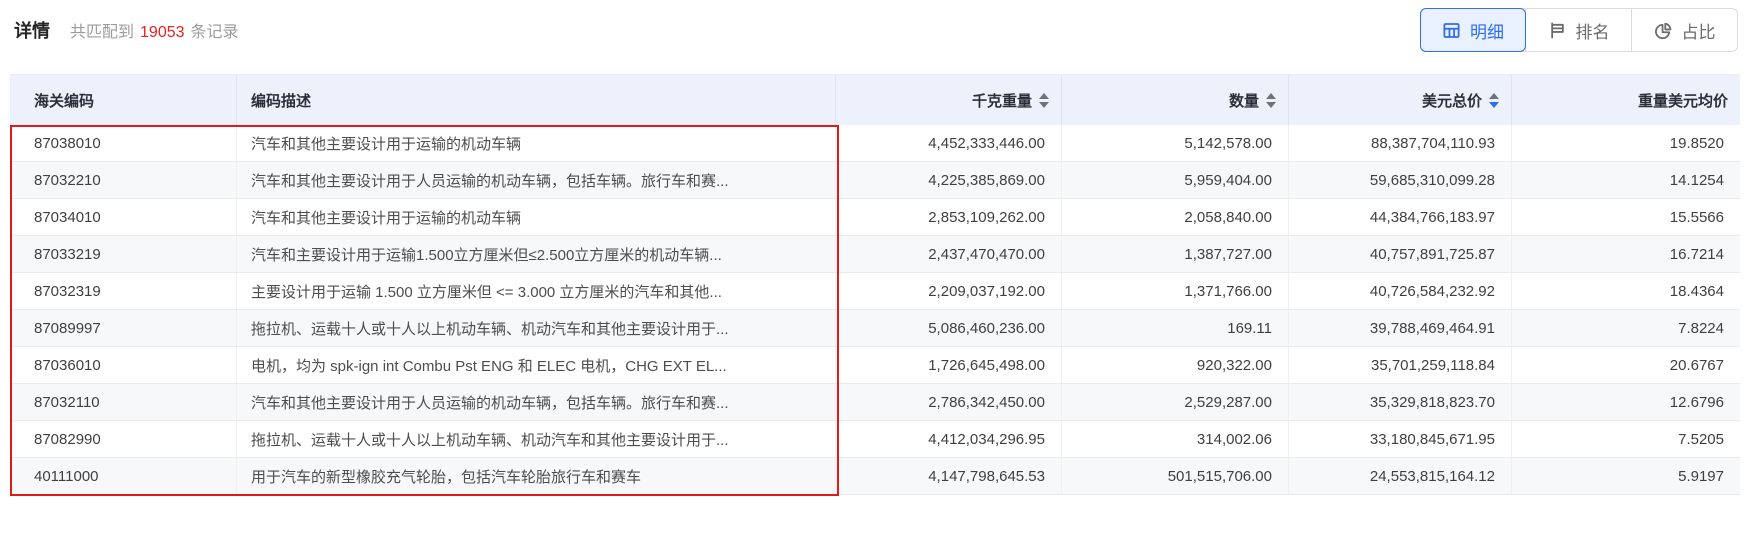 The height and width of the screenshot is (552, 1750). I want to click on column-label: 重量美元均价, so click(1682, 101).